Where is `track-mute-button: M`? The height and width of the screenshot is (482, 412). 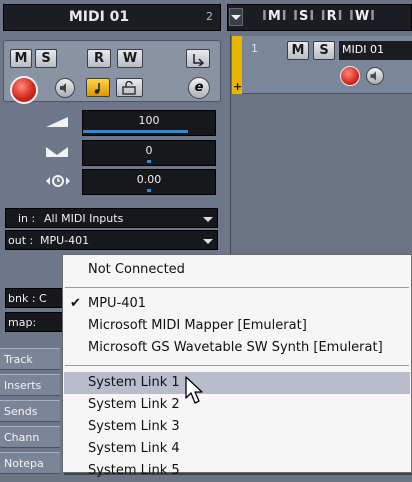
track-mute-button: M is located at coordinates (298, 50).